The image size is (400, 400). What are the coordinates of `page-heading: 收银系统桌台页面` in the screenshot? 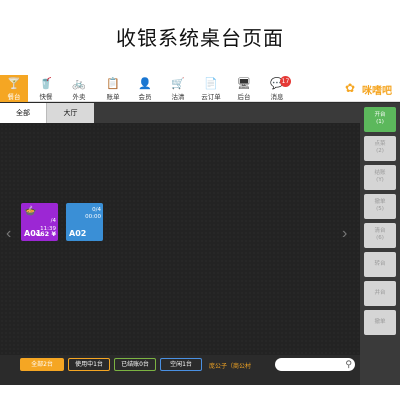 It's located at (200, 38).